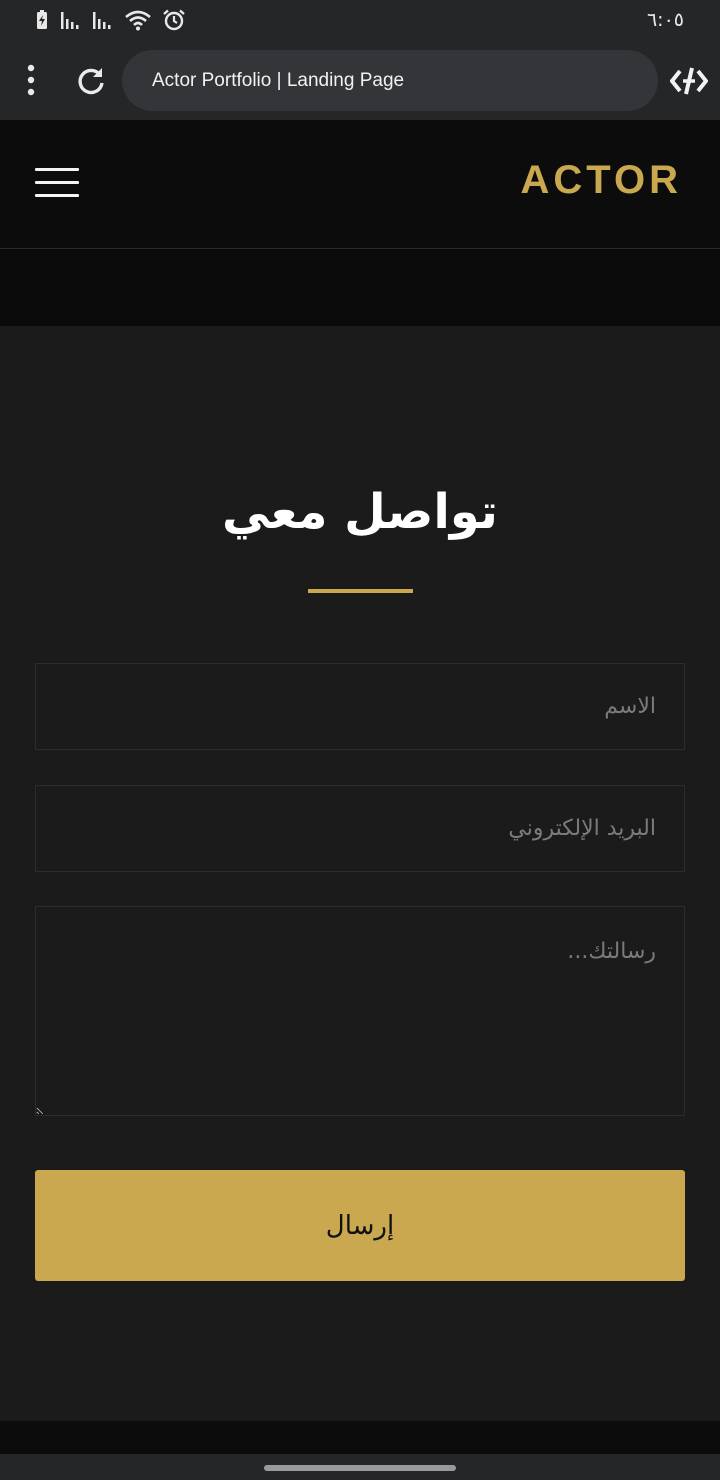 Image resolution: width=720 pixels, height=1480 pixels. I want to click on footer-strip, so click(360, 1437).